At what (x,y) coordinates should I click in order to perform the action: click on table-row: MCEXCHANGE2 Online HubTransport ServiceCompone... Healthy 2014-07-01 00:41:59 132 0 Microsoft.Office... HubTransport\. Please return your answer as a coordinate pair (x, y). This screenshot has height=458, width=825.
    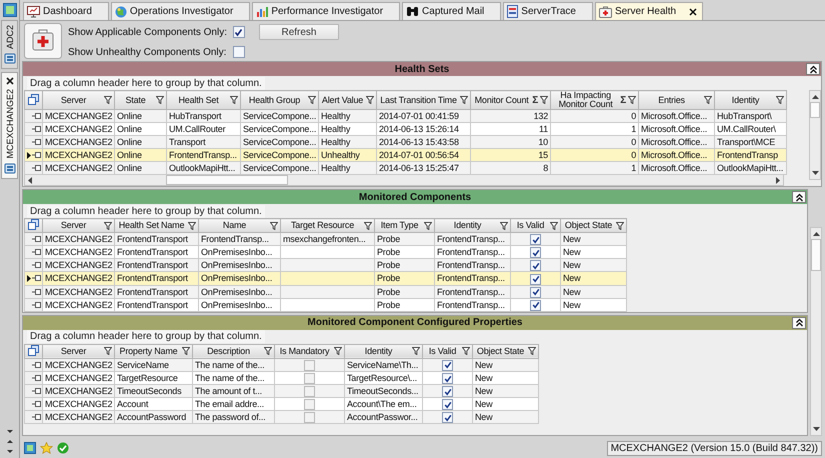
    Looking at the image, I should click on (405, 116).